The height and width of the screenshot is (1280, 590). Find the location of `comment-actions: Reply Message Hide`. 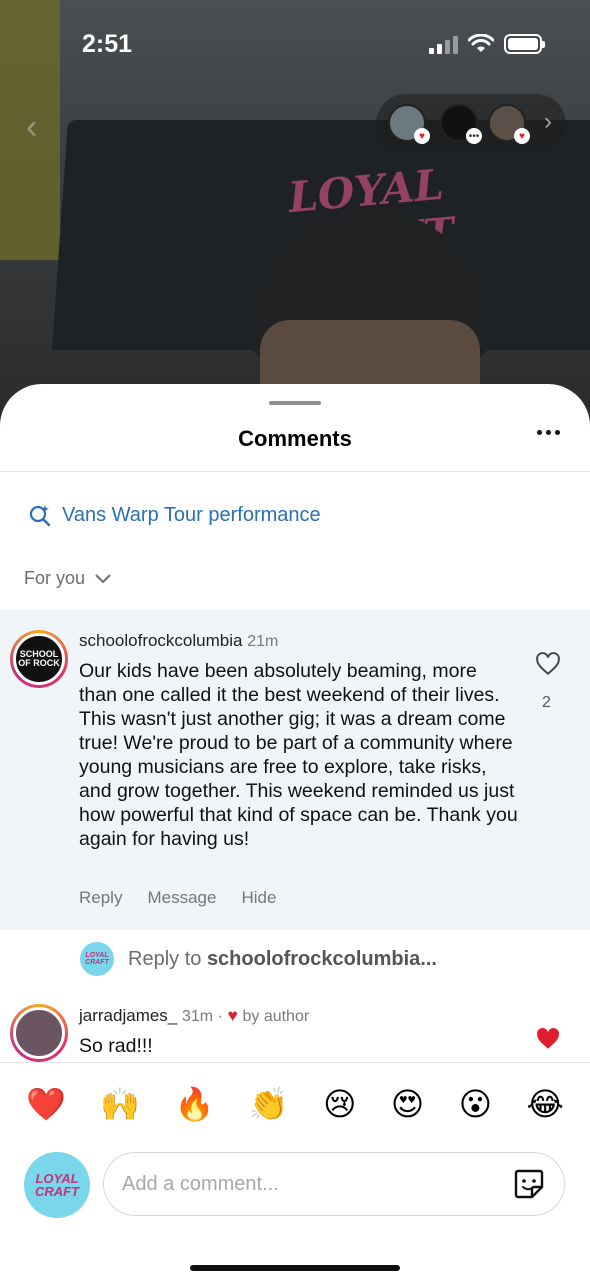

comment-actions: Reply Message Hide is located at coordinates (177, 898).